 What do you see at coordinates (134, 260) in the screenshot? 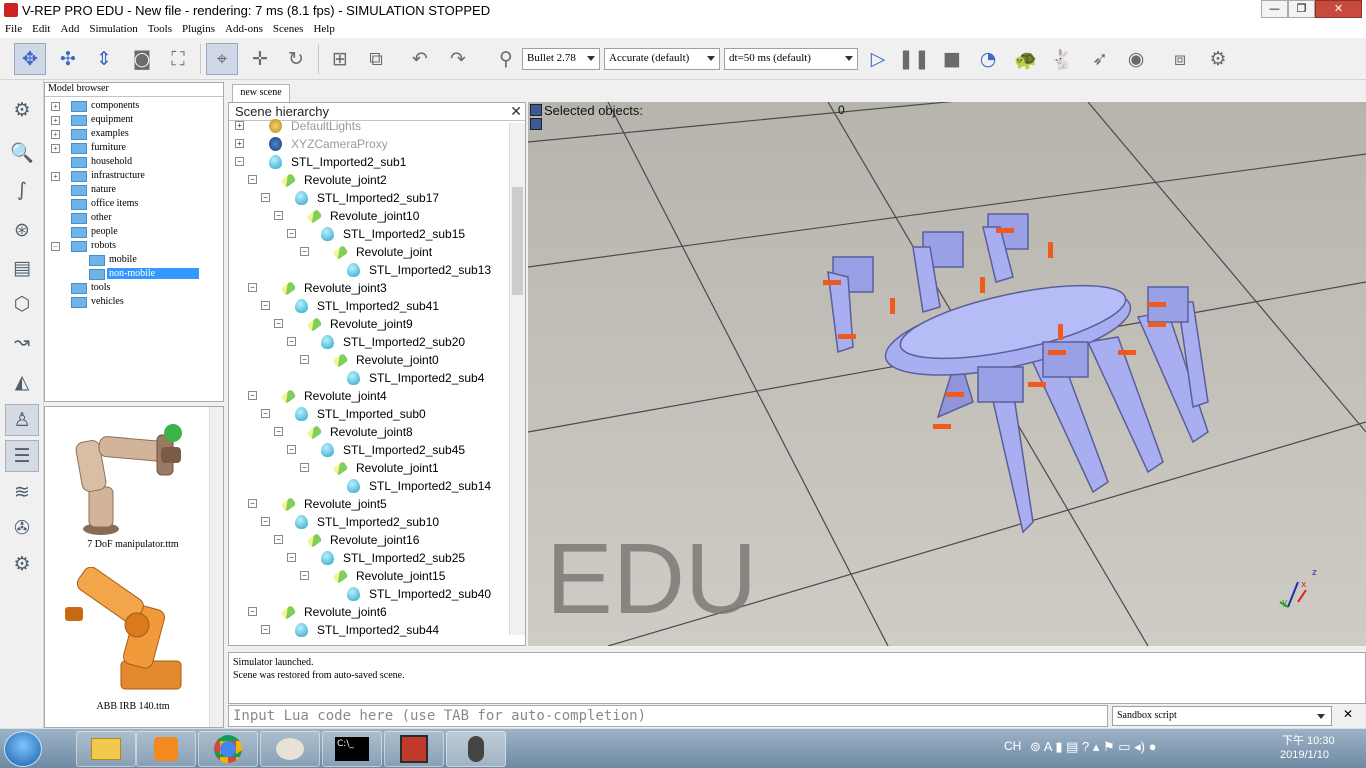
I see `model-folder-item: mobile` at bounding box center [134, 260].